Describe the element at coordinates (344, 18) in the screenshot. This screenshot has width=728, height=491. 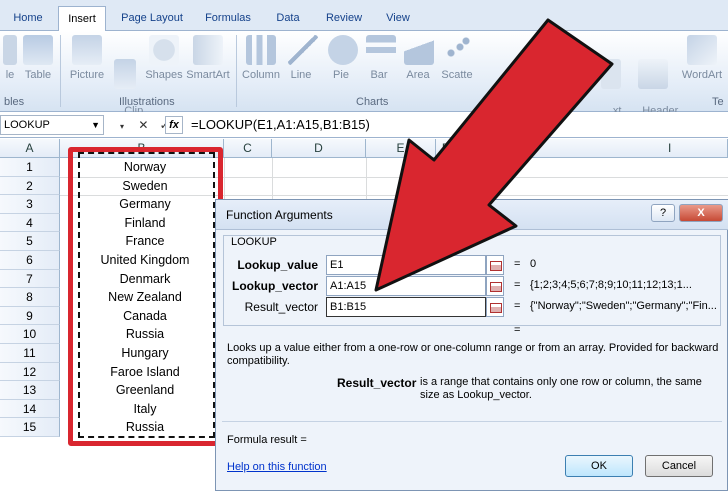
I see `tab-review: Review` at that location.